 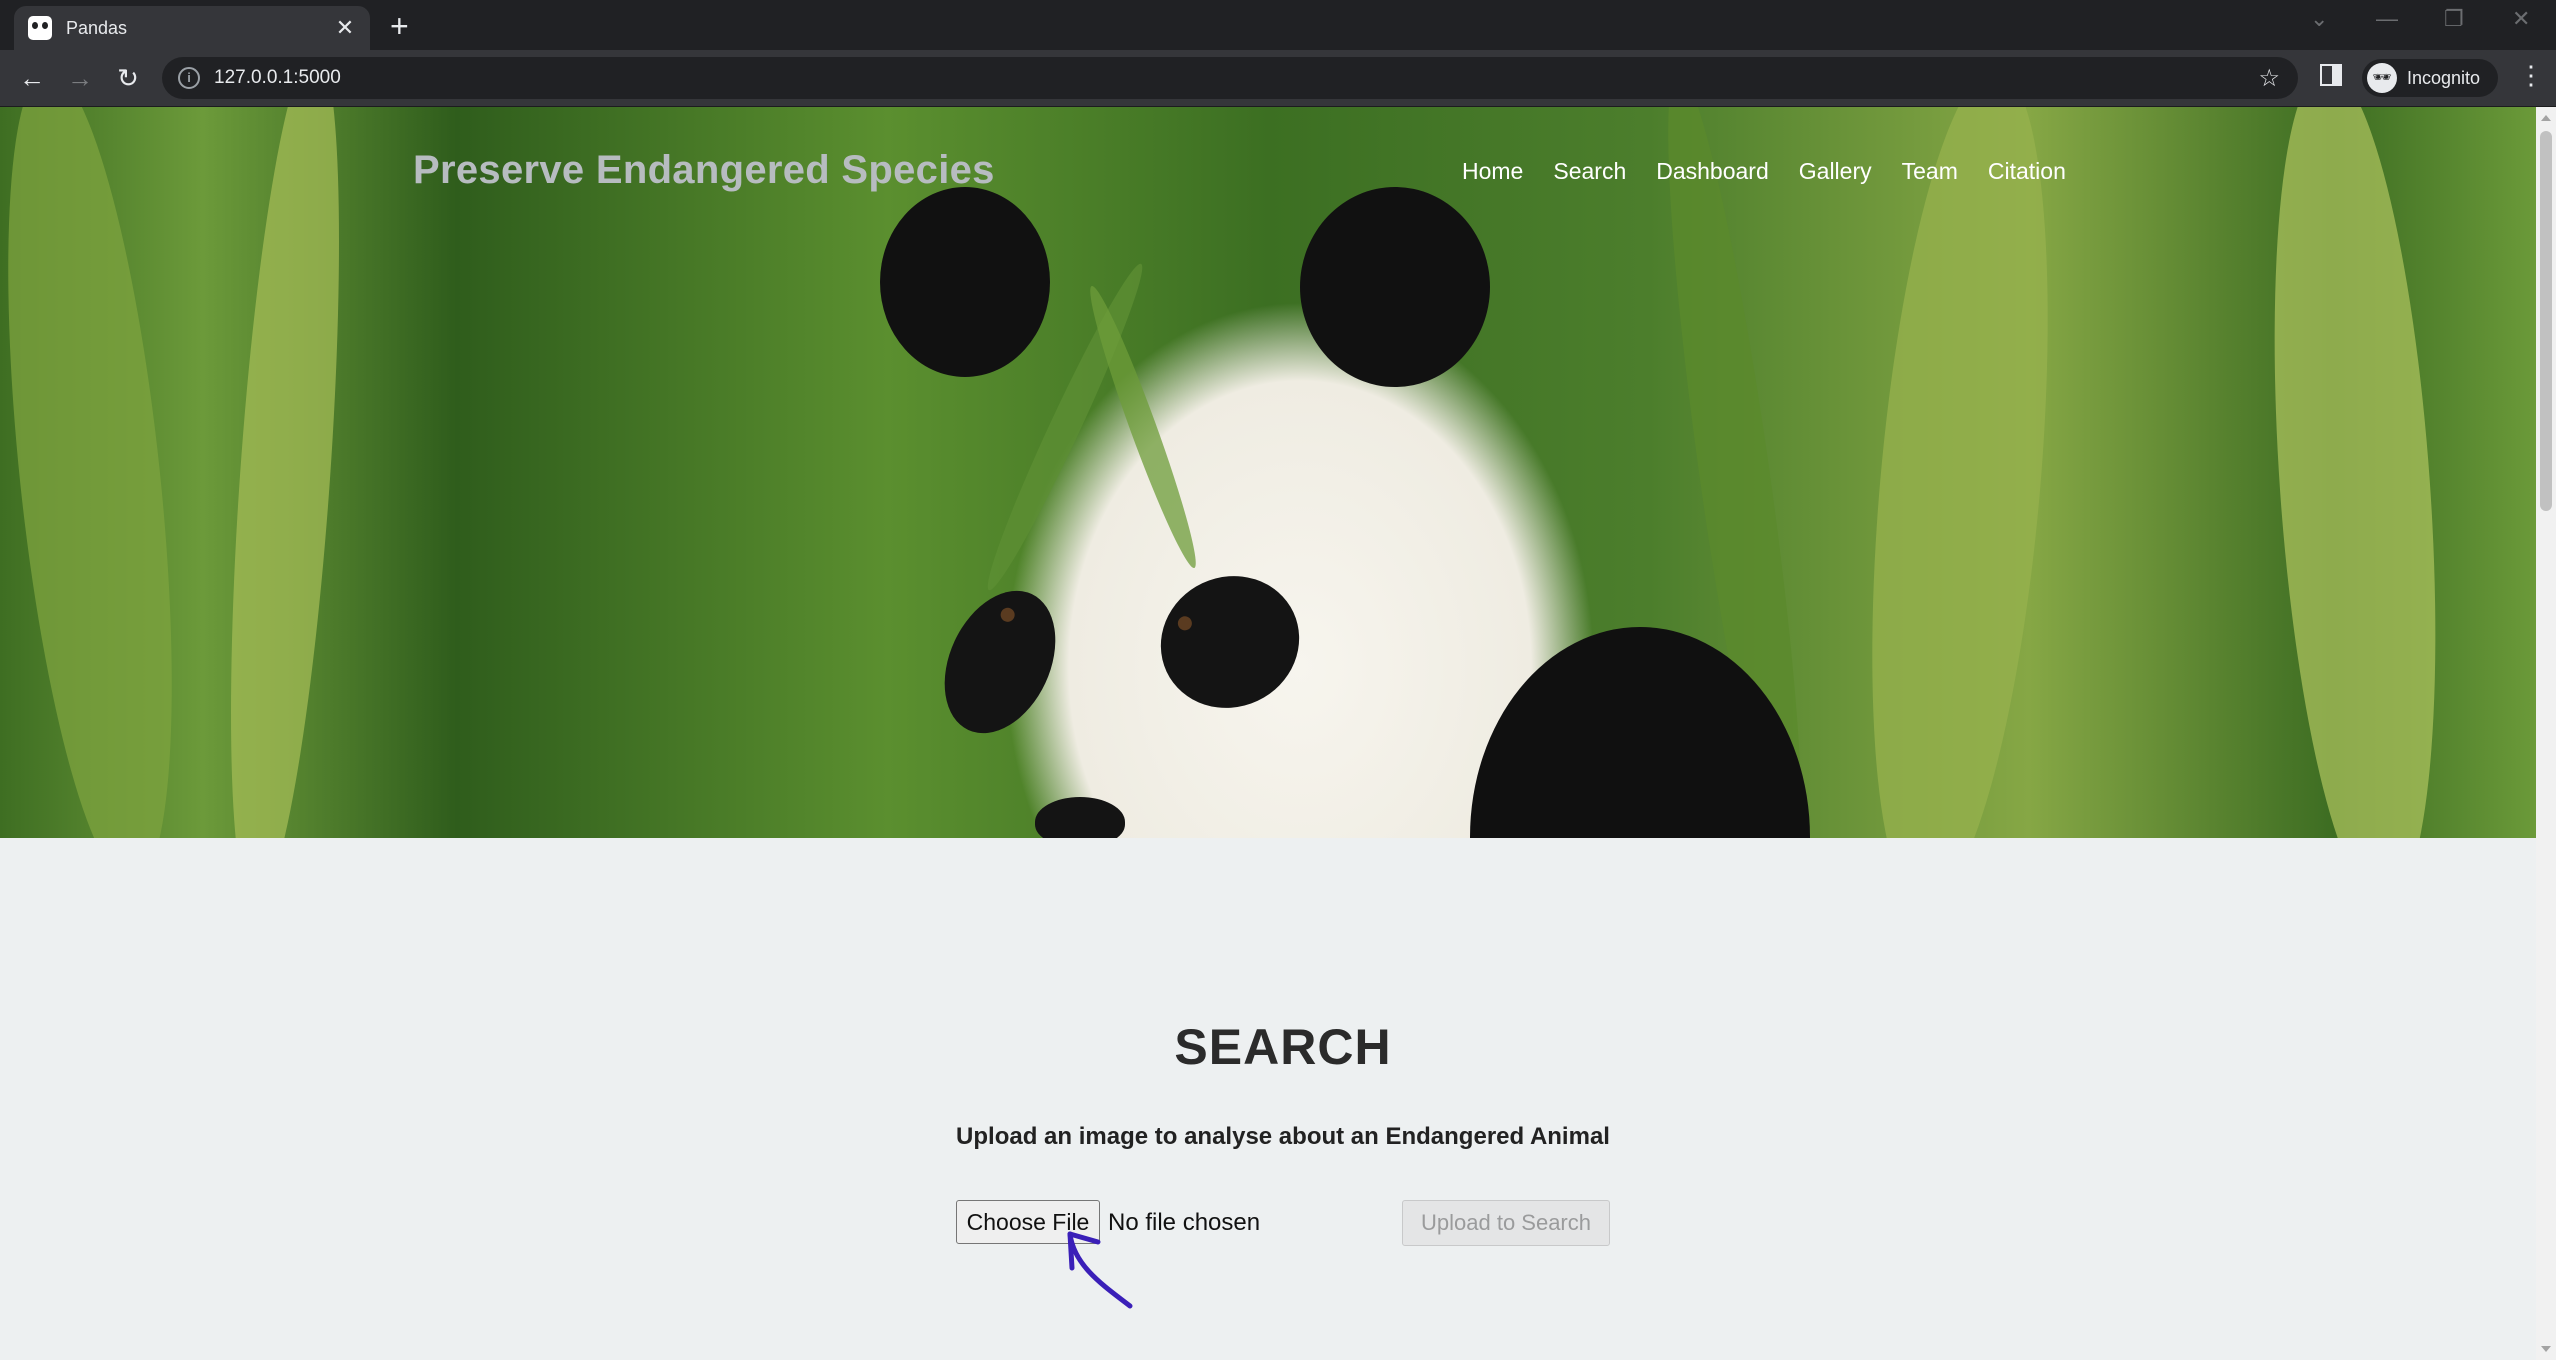 I want to click on site-info-icon: i, so click(x=189, y=78).